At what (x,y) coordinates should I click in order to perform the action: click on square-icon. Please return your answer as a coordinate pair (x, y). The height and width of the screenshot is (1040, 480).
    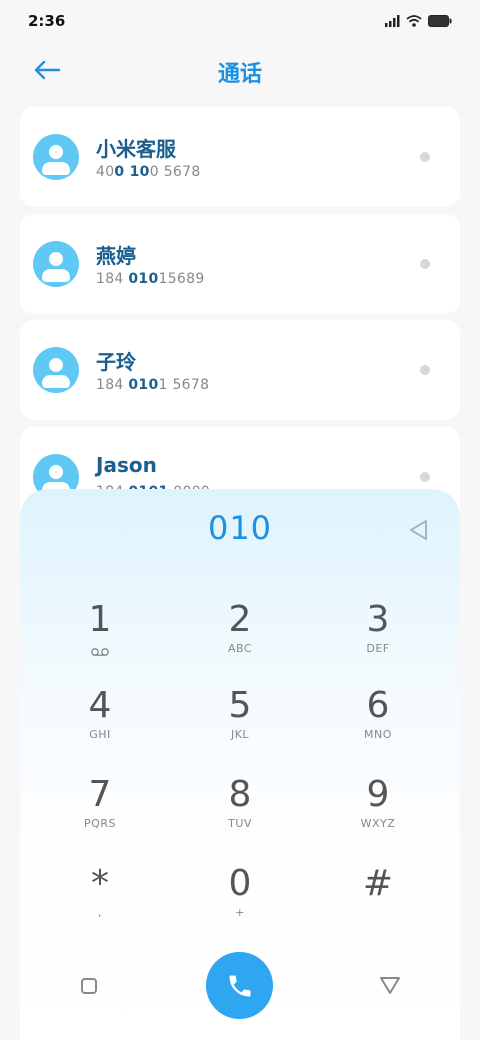
    Looking at the image, I should click on (89, 986).